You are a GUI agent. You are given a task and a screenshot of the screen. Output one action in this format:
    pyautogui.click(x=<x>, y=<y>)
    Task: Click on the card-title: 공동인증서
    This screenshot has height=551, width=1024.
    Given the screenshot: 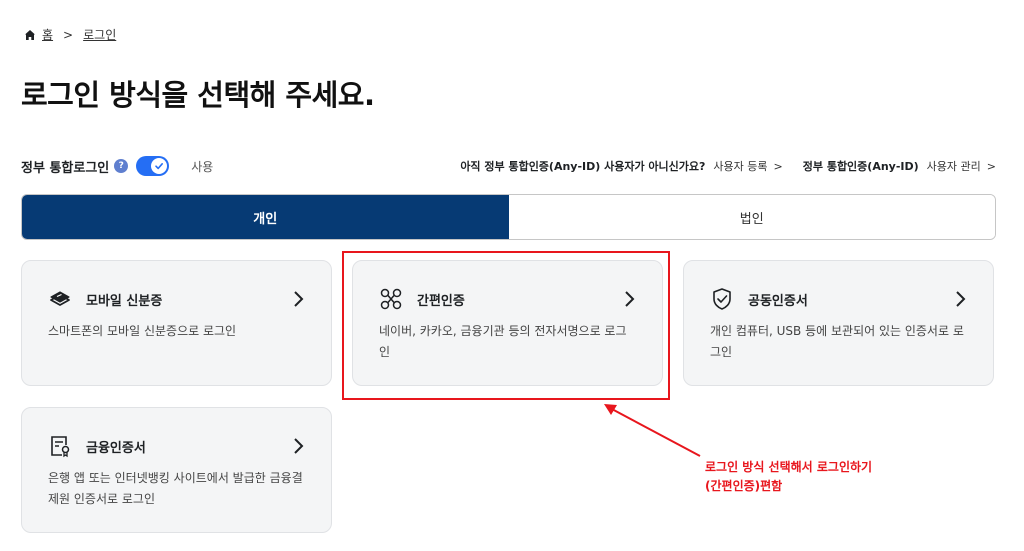 What is the action you would take?
    pyautogui.click(x=778, y=301)
    